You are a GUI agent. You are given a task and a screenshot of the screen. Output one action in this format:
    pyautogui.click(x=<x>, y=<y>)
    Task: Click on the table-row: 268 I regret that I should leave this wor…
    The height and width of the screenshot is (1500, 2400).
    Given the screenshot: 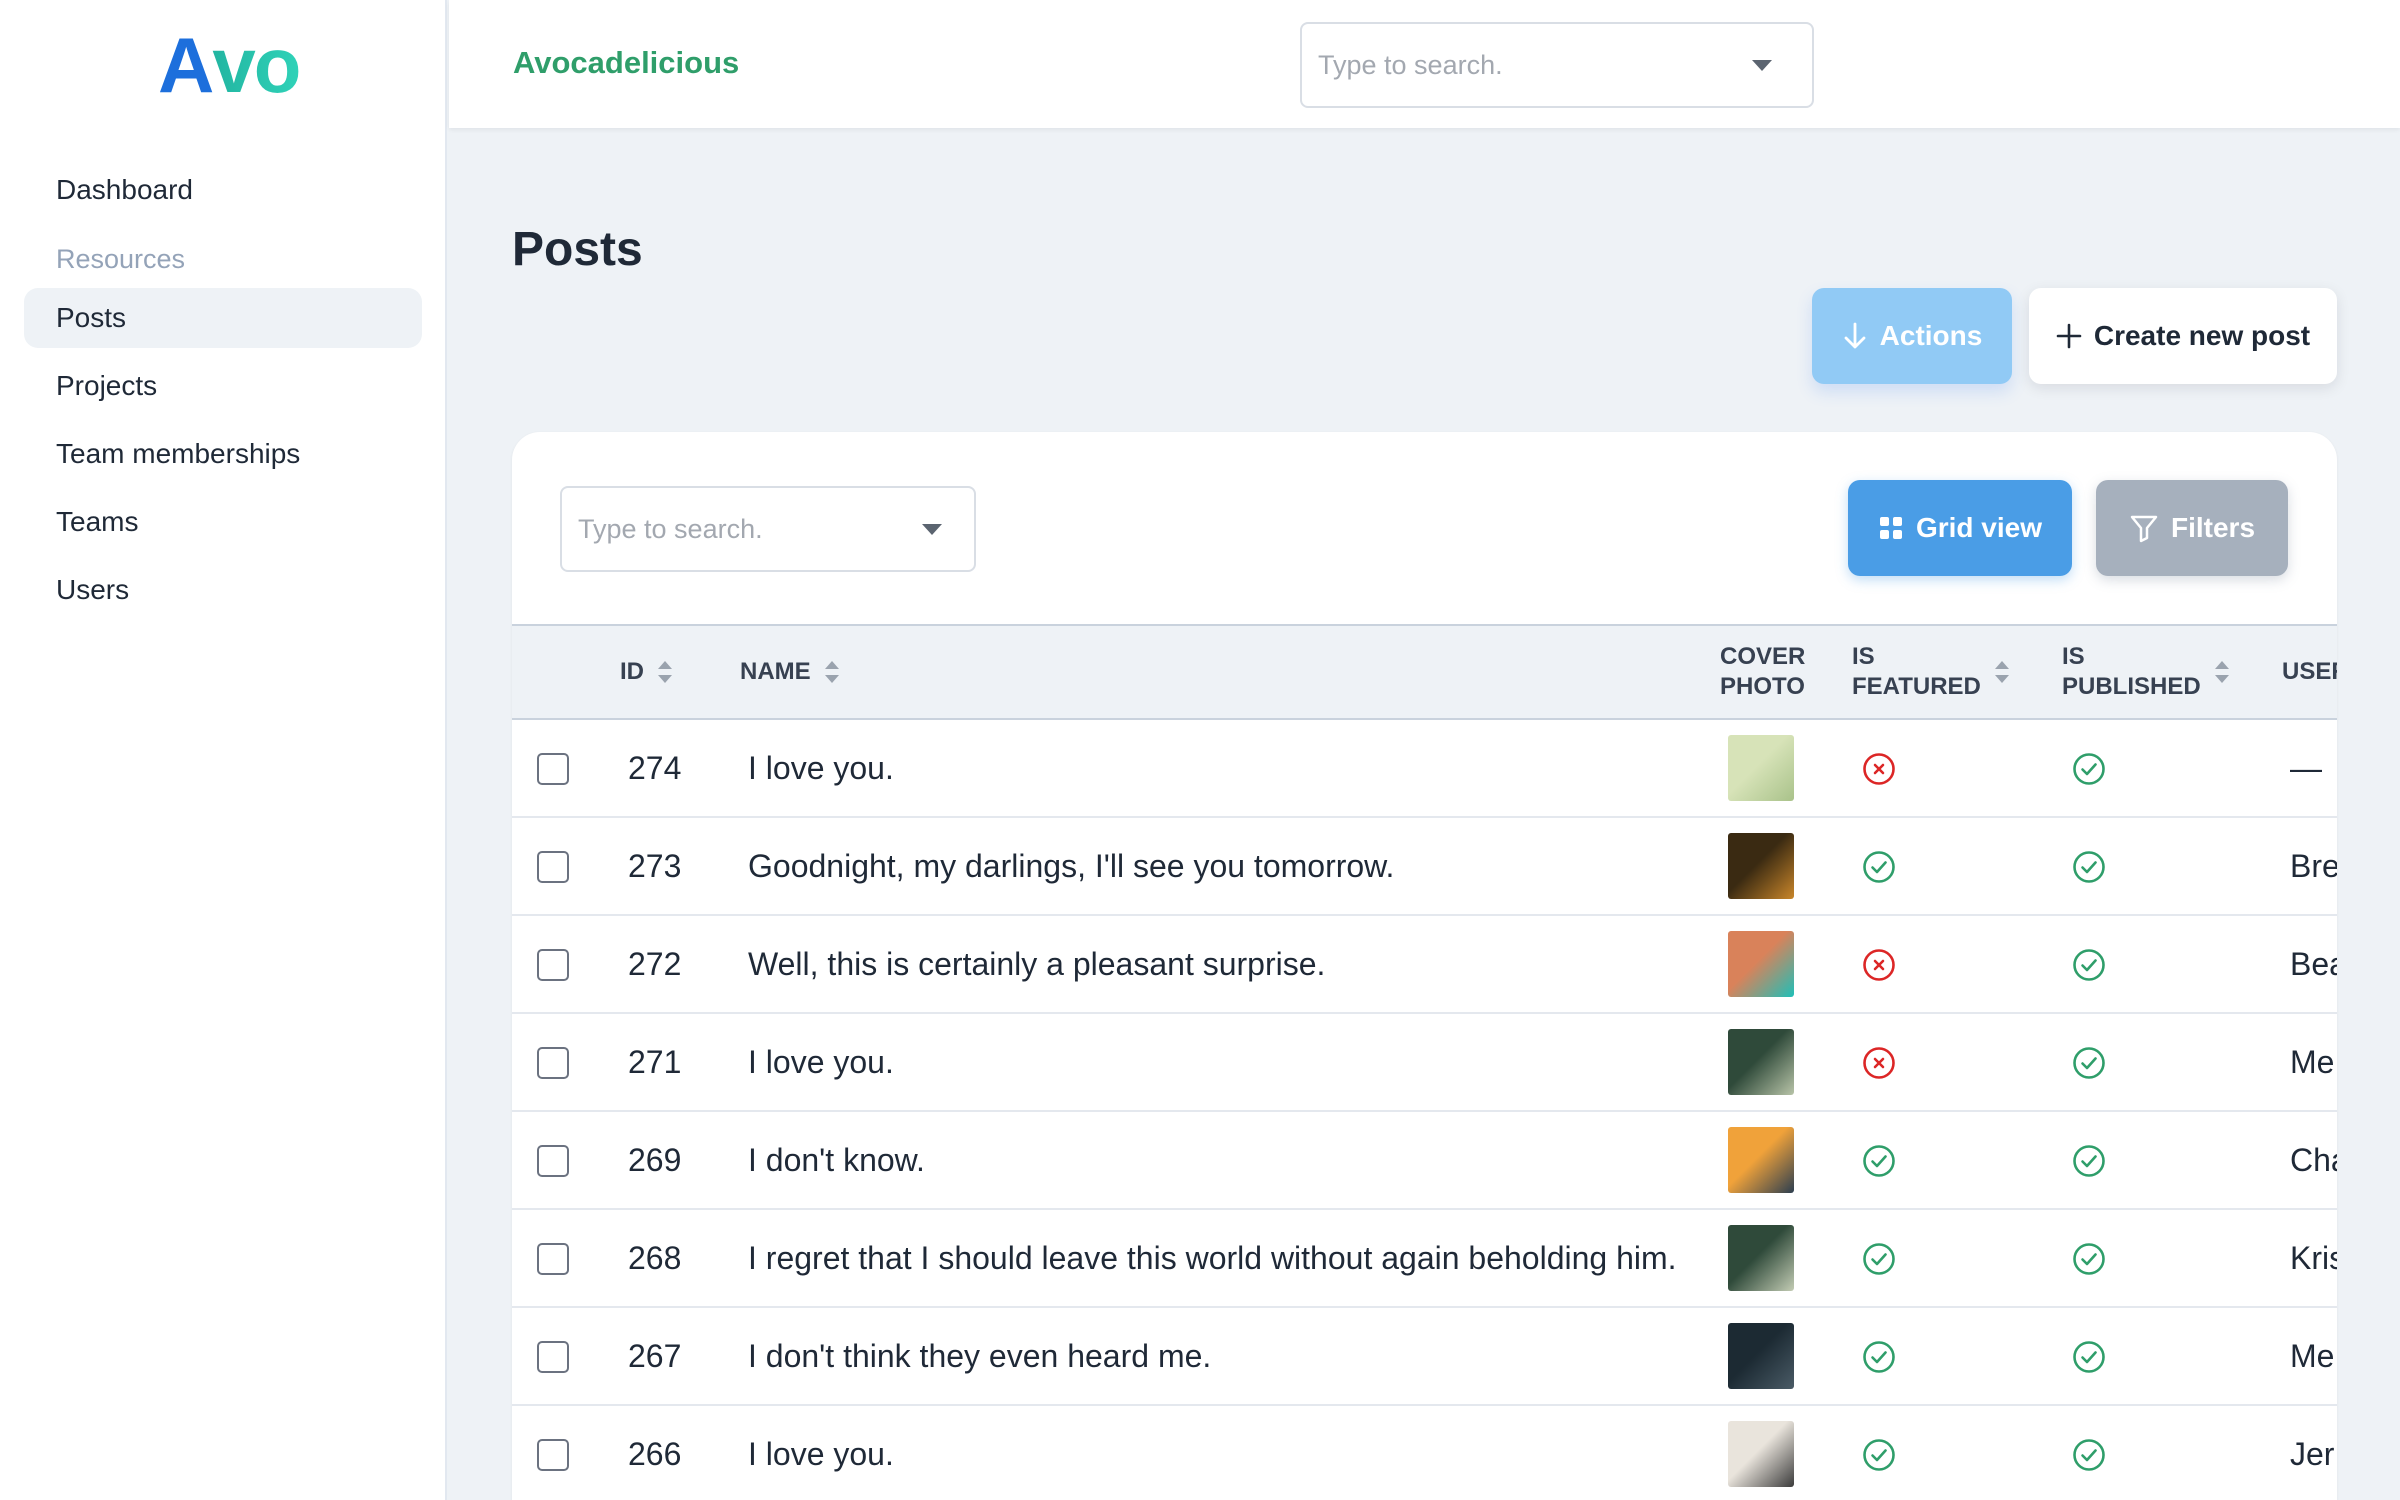 What is the action you would take?
    pyautogui.click(x=1424, y=1259)
    